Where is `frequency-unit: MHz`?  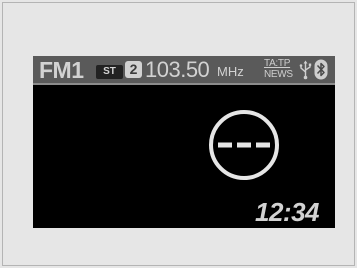
frequency-unit: MHz is located at coordinates (230, 71).